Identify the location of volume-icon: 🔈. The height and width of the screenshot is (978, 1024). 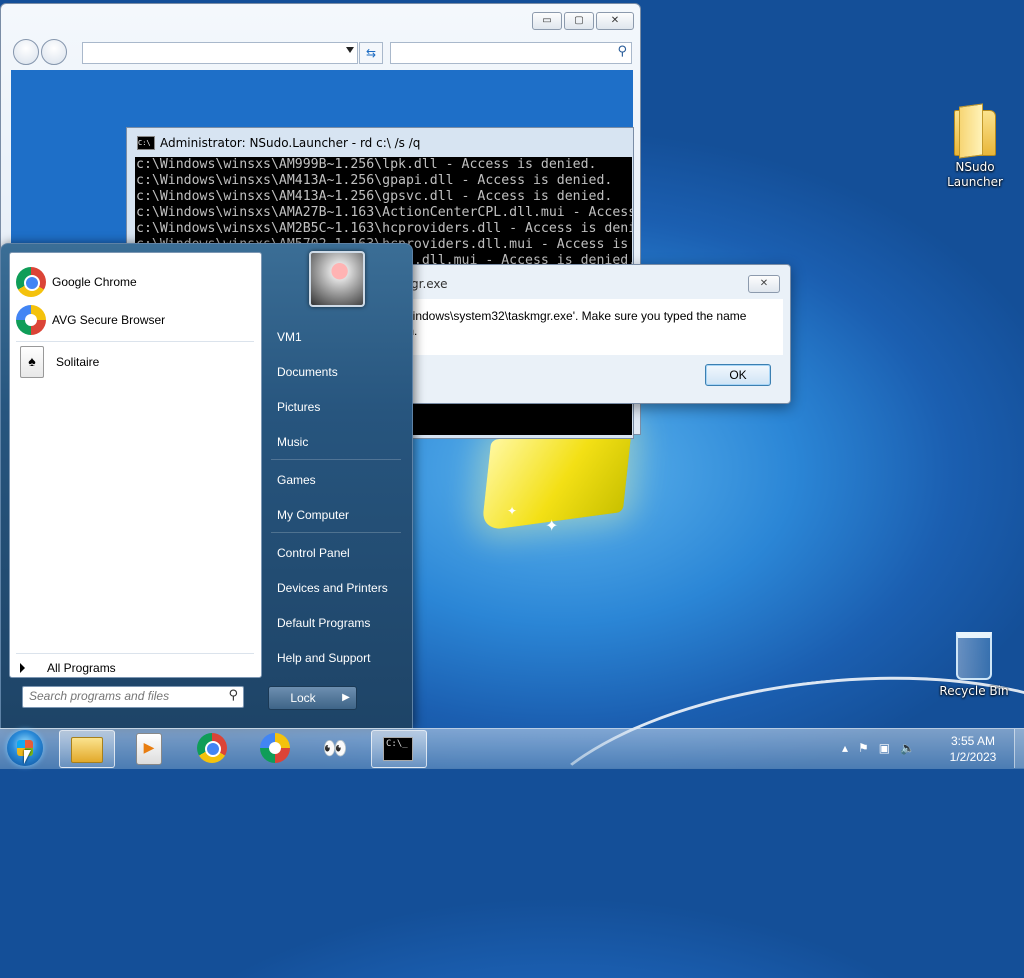
(907, 748).